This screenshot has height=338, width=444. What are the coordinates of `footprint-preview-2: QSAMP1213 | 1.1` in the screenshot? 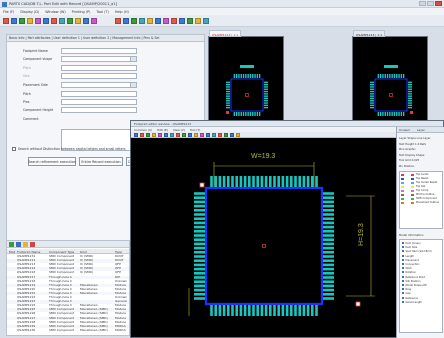 It's located at (390, 77).